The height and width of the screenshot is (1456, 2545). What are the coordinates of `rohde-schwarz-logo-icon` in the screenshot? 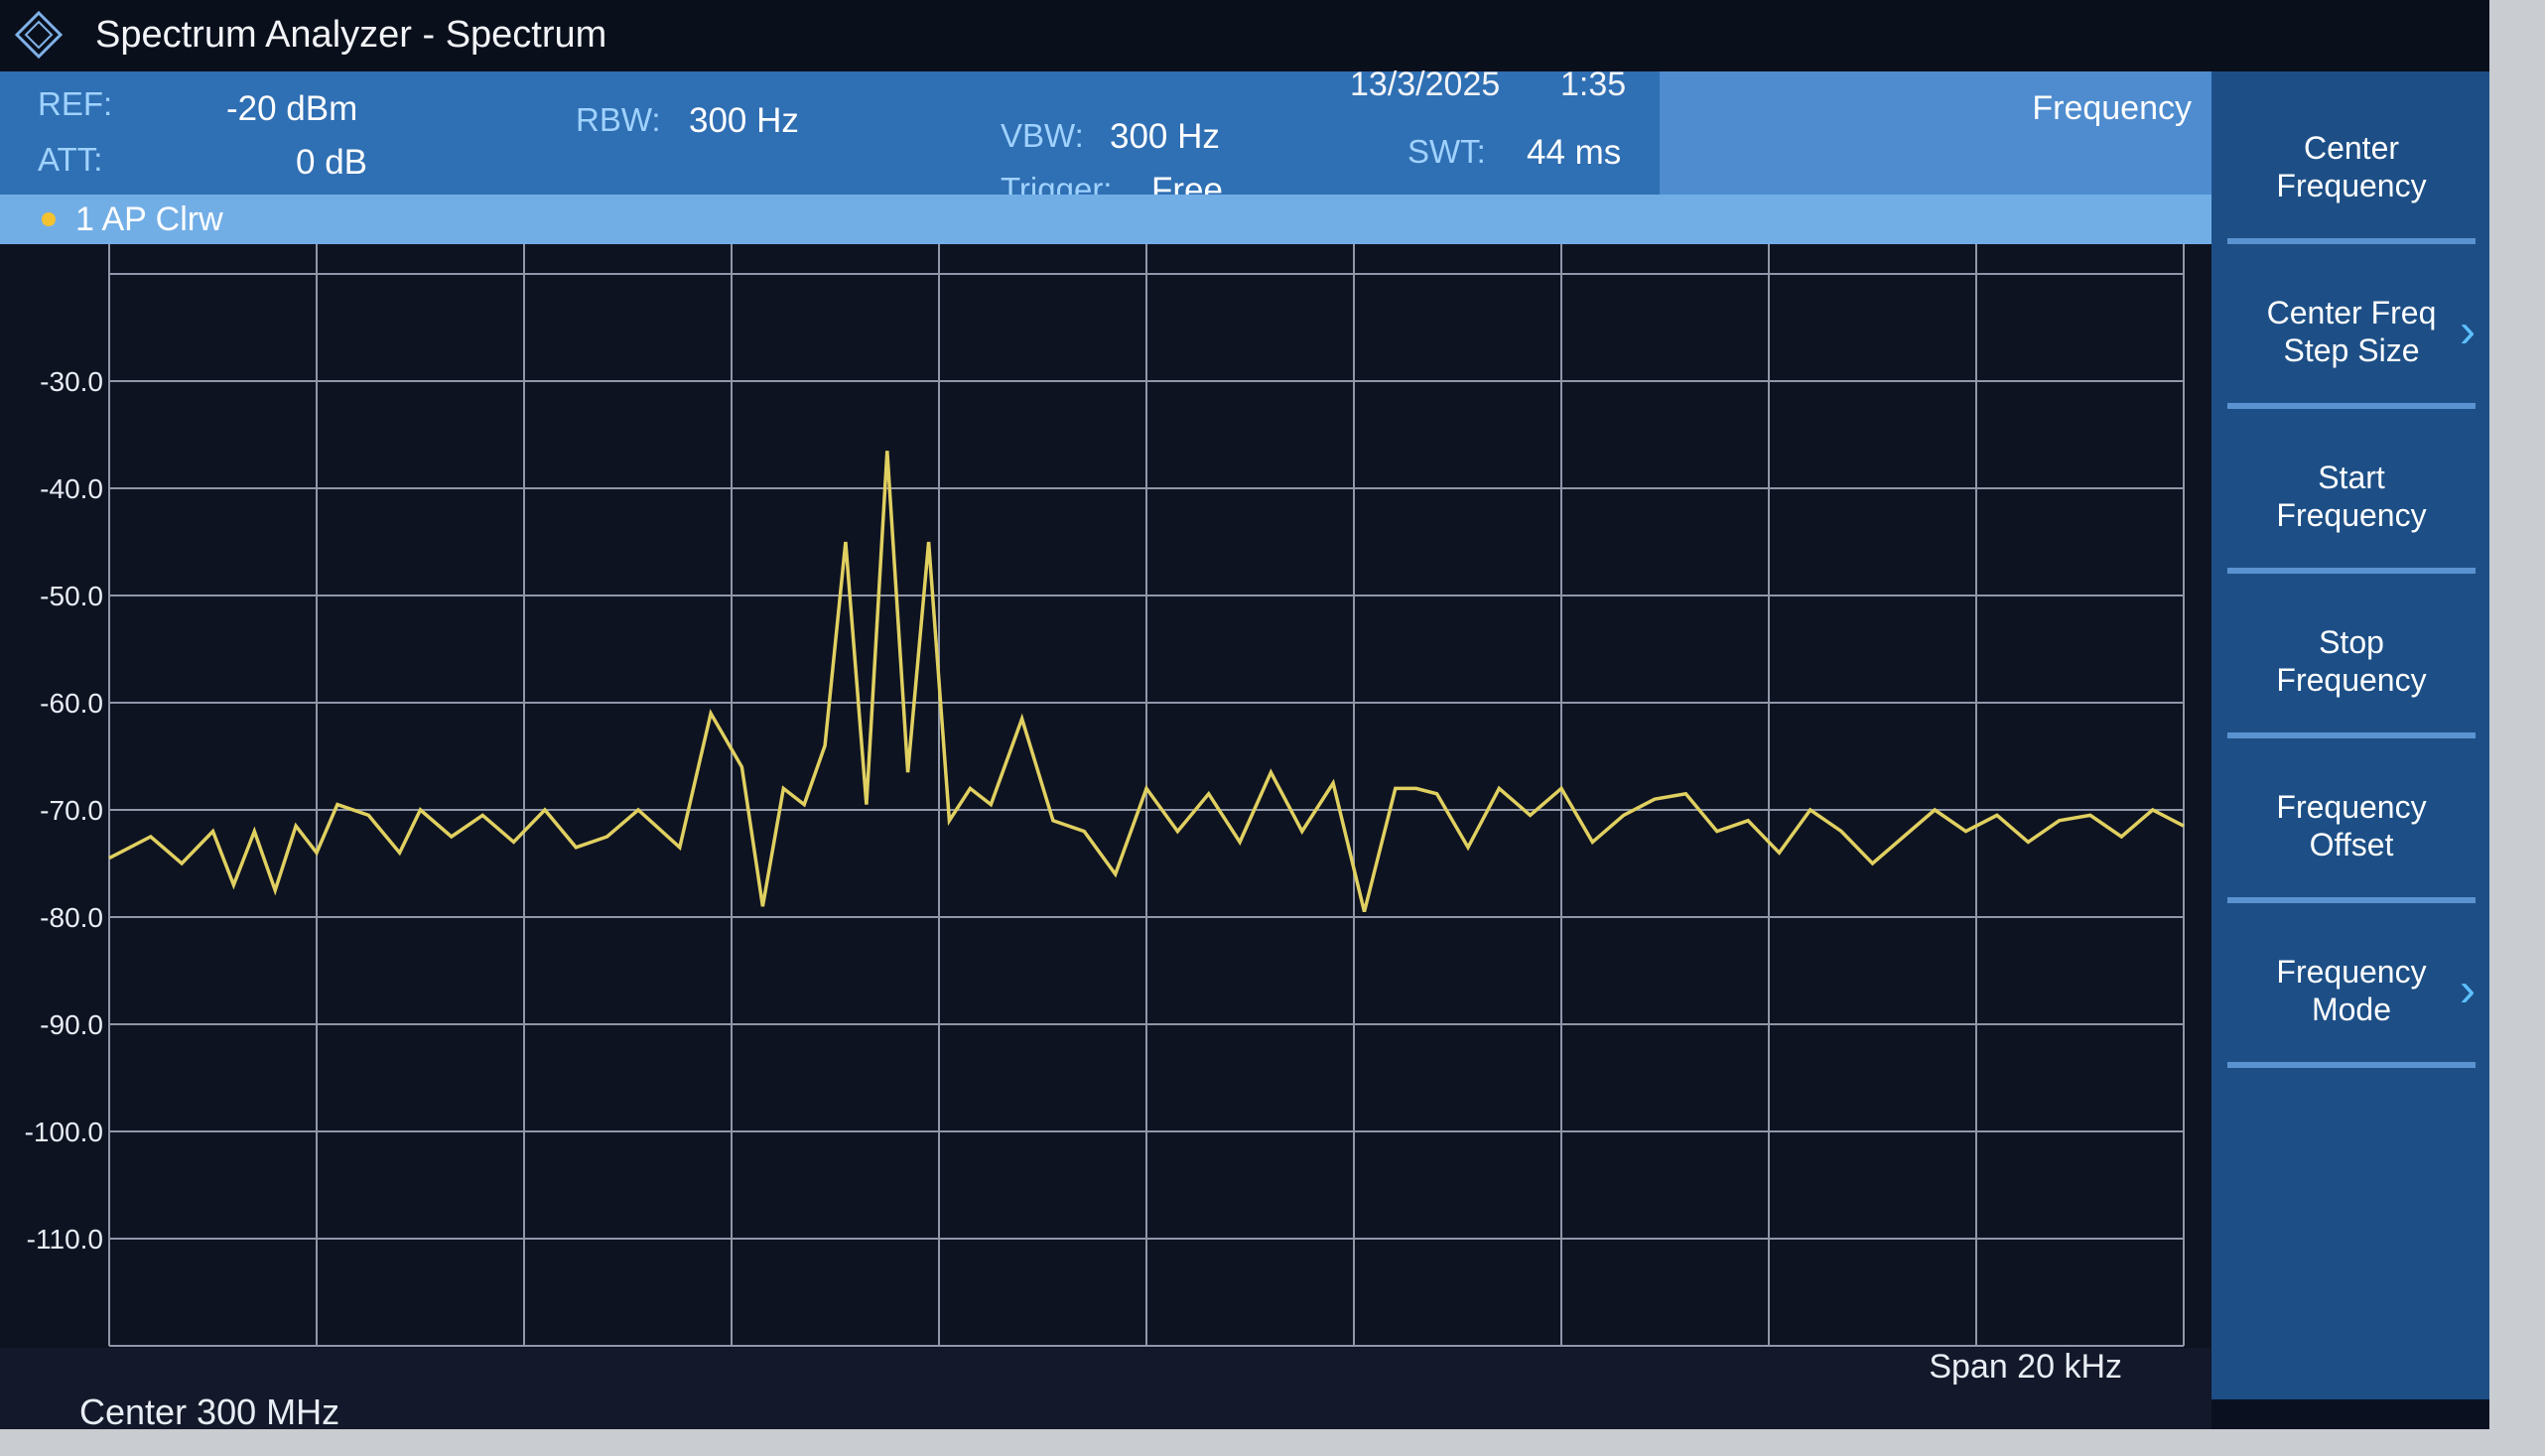 It's located at (39, 35).